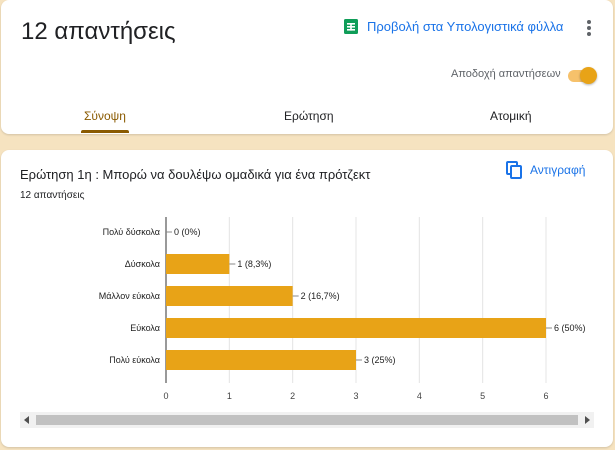  I want to click on category-label: Μάλλον εύκολα, so click(129, 296).